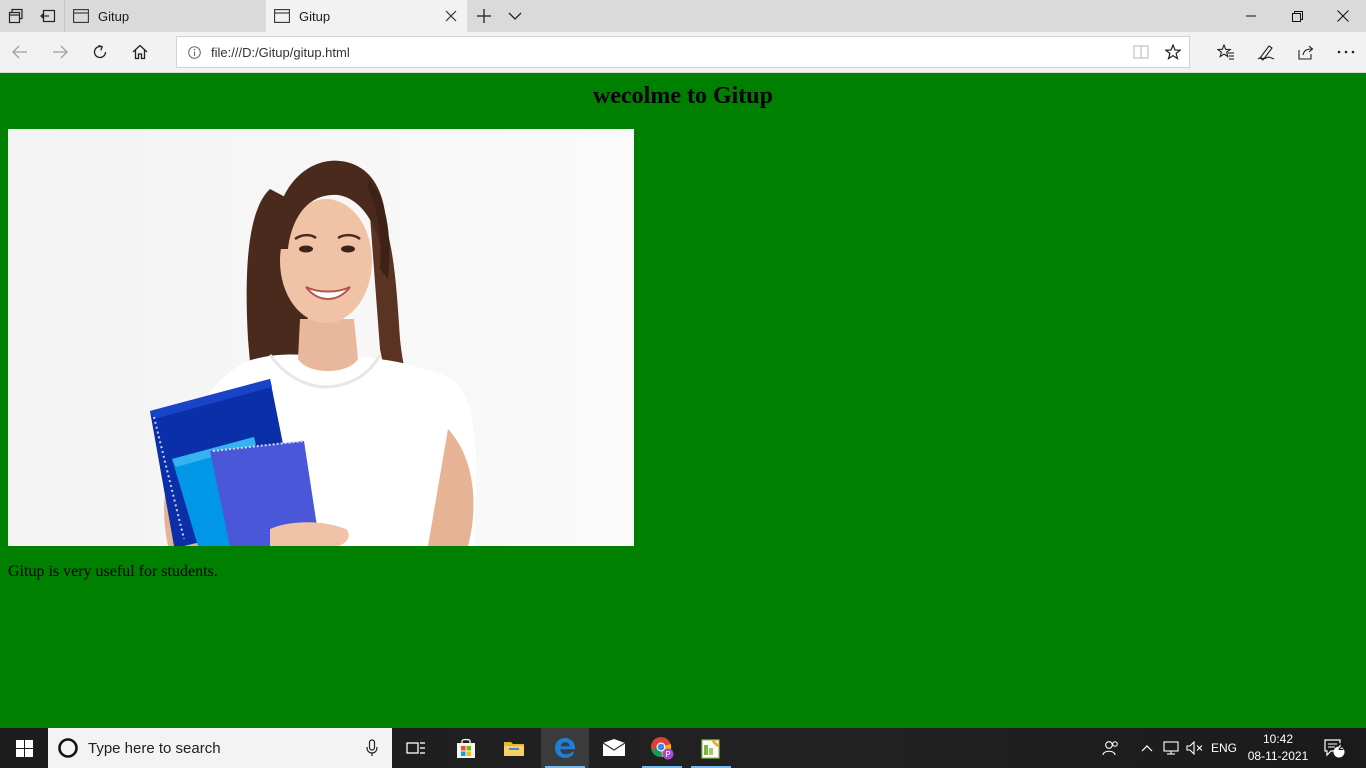  Describe the element at coordinates (416, 748) in the screenshot. I see `task-view-icon` at that location.